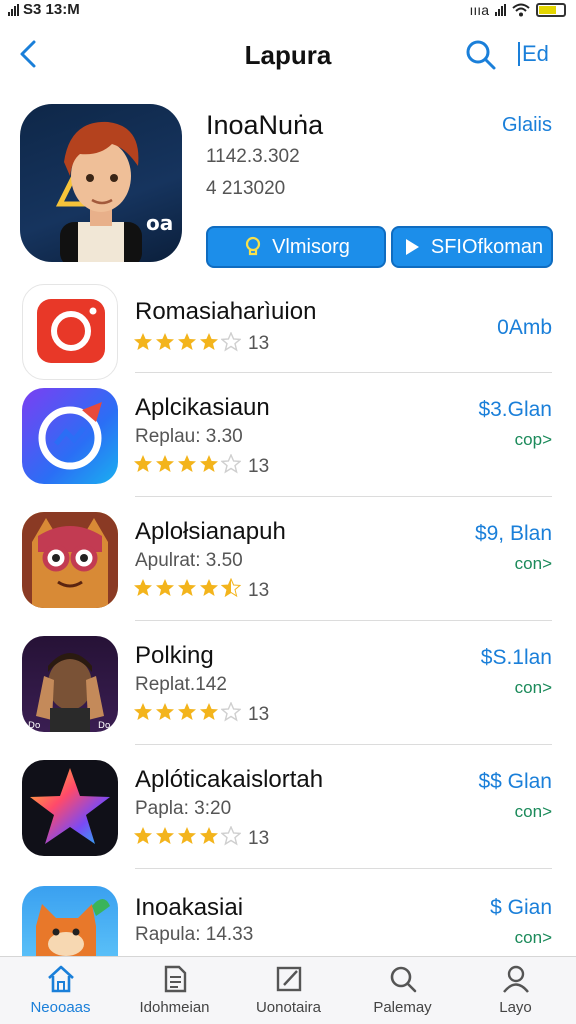  I want to click on status-left: S3 13:M, so click(44, 9).